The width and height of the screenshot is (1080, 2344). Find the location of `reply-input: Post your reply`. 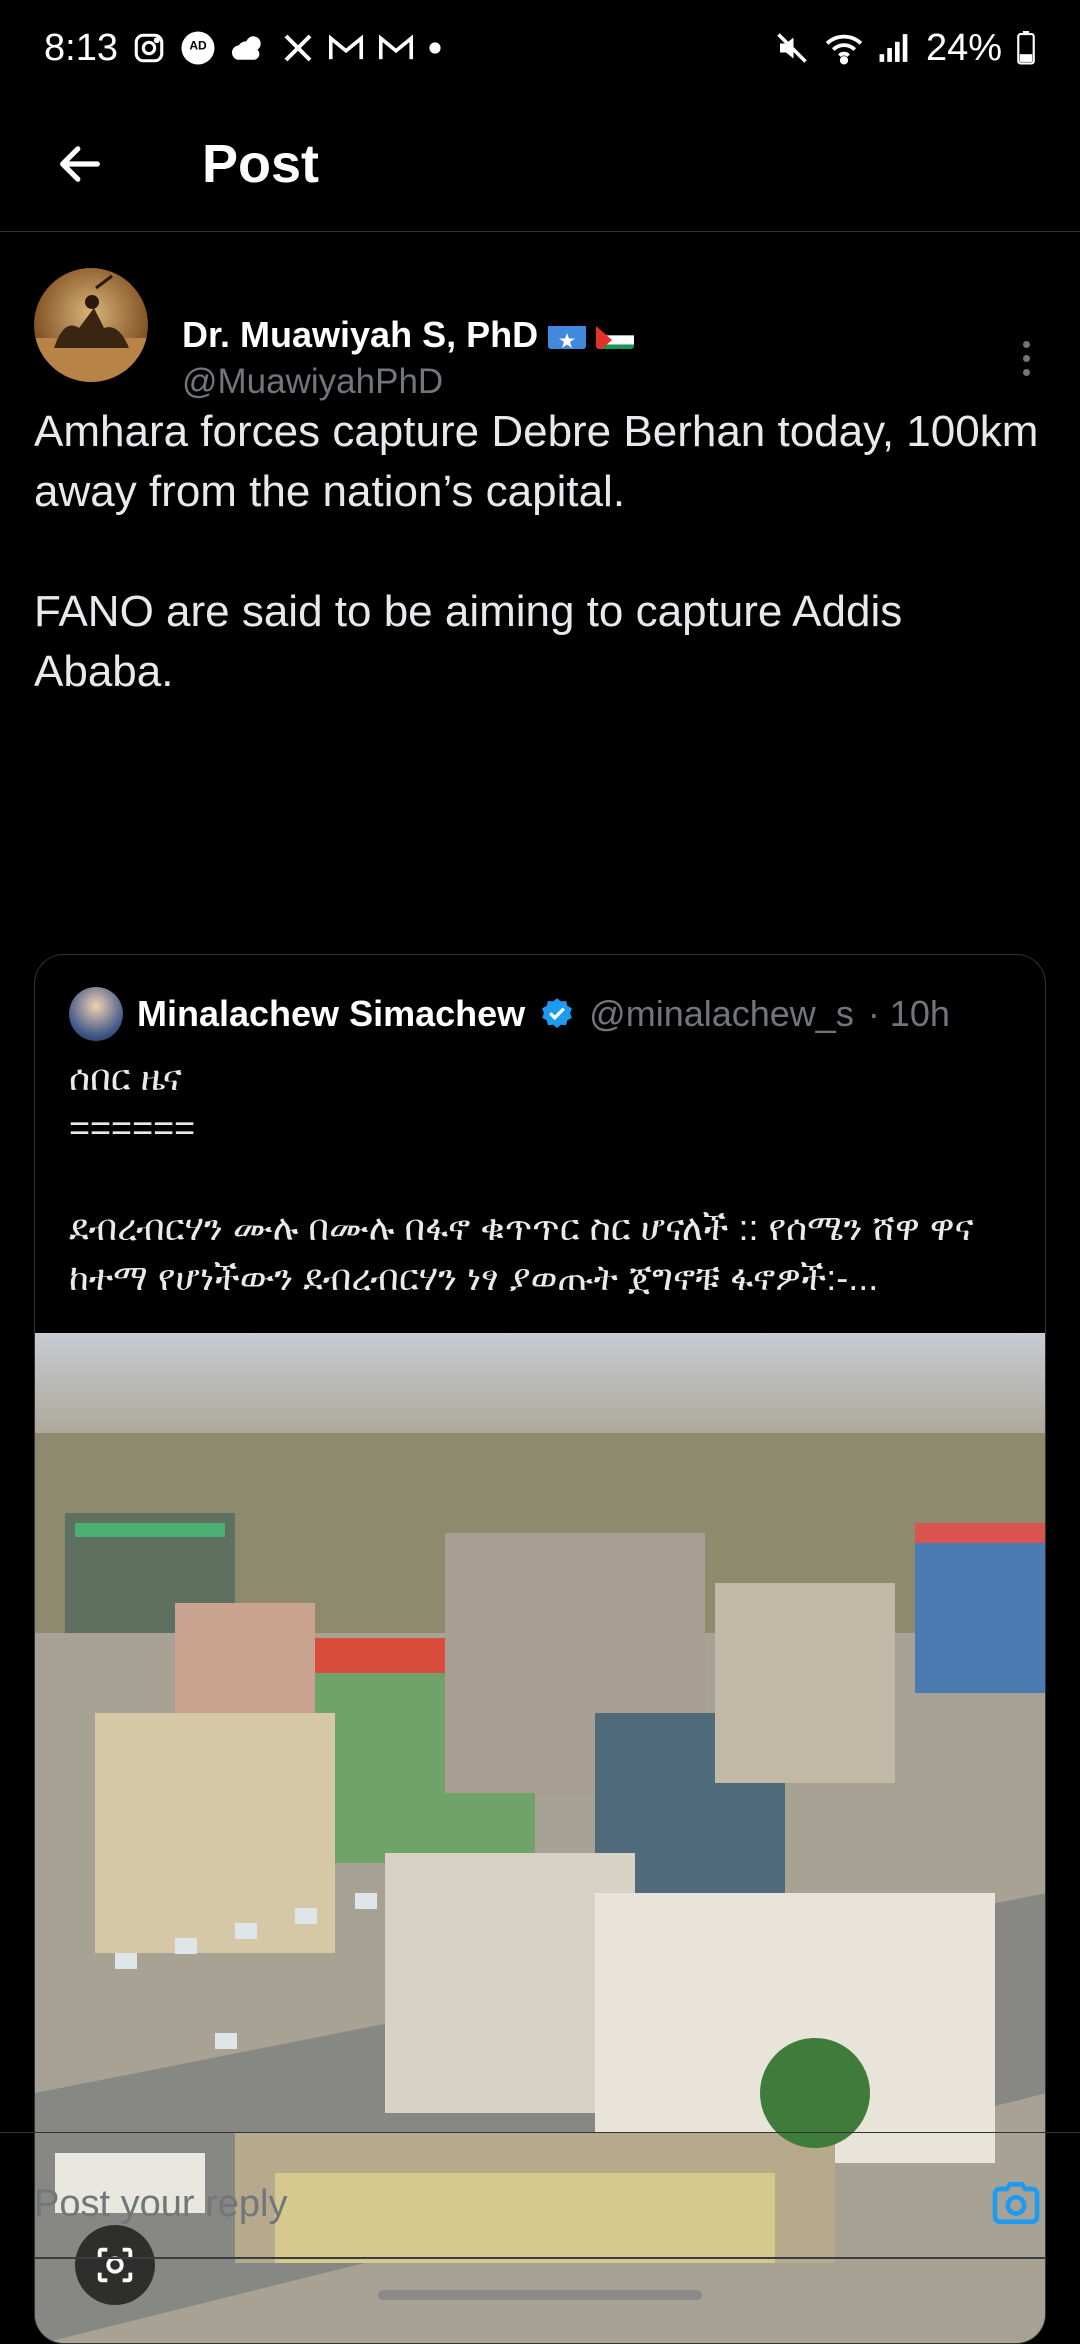

reply-input: Post your reply is located at coordinates (160, 2204).